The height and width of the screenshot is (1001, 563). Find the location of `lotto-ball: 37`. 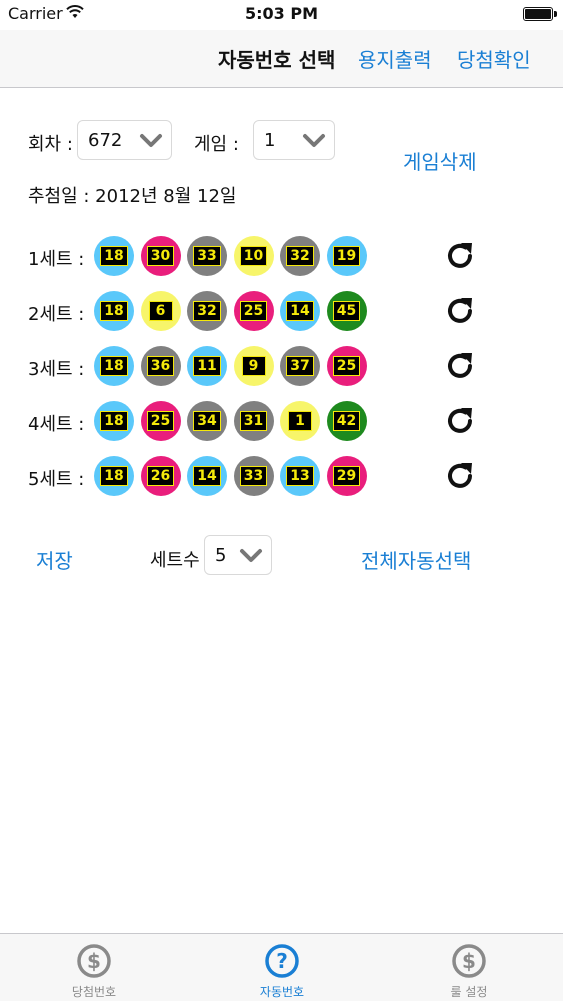

lotto-ball: 37 is located at coordinates (300, 366).